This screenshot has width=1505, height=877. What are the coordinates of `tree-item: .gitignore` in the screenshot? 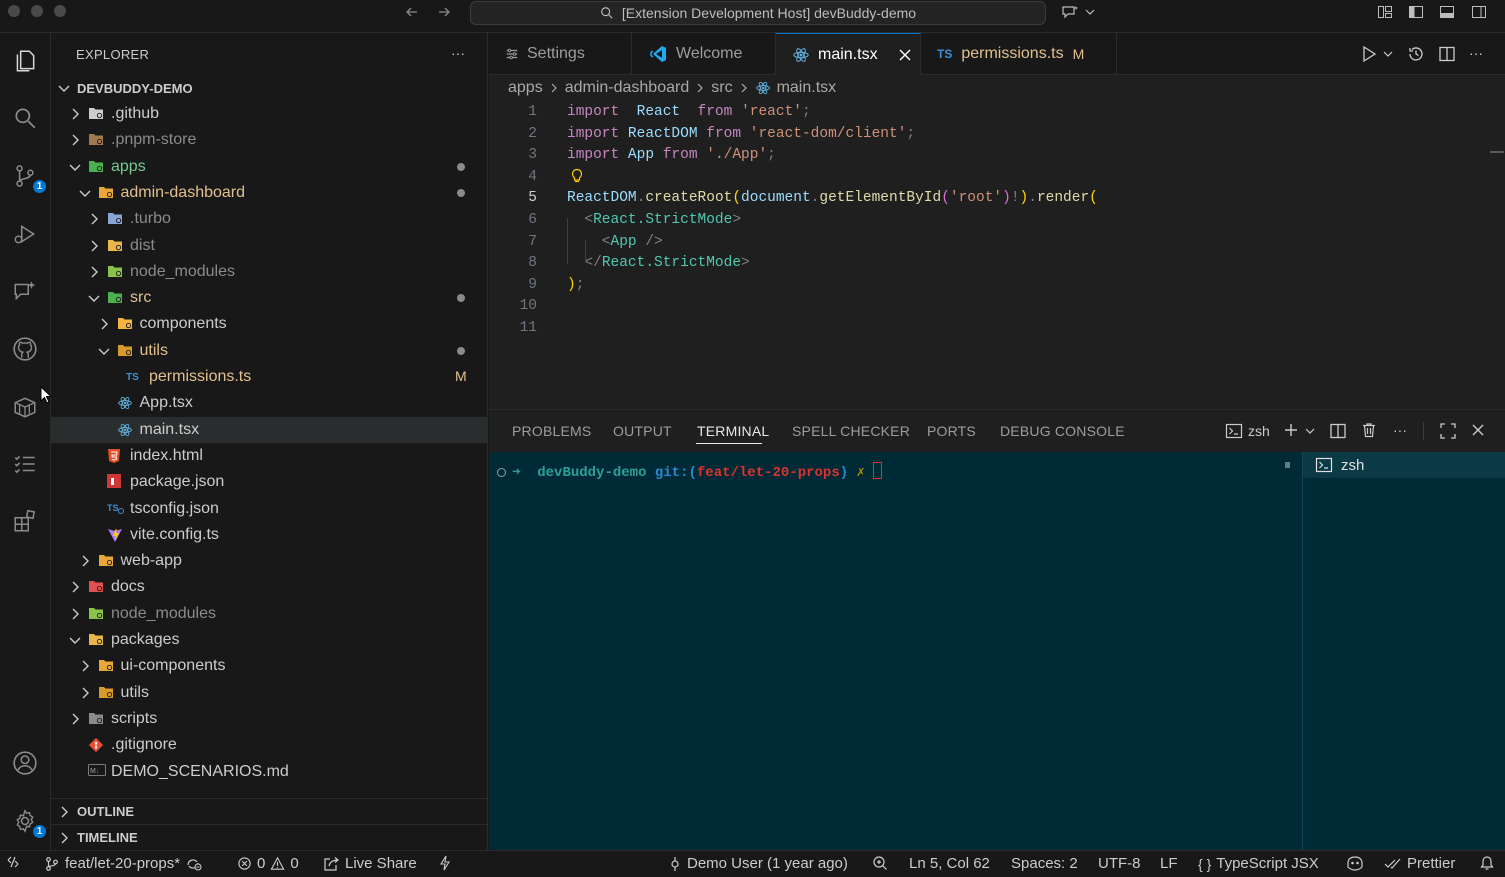 It's located at (269, 745).